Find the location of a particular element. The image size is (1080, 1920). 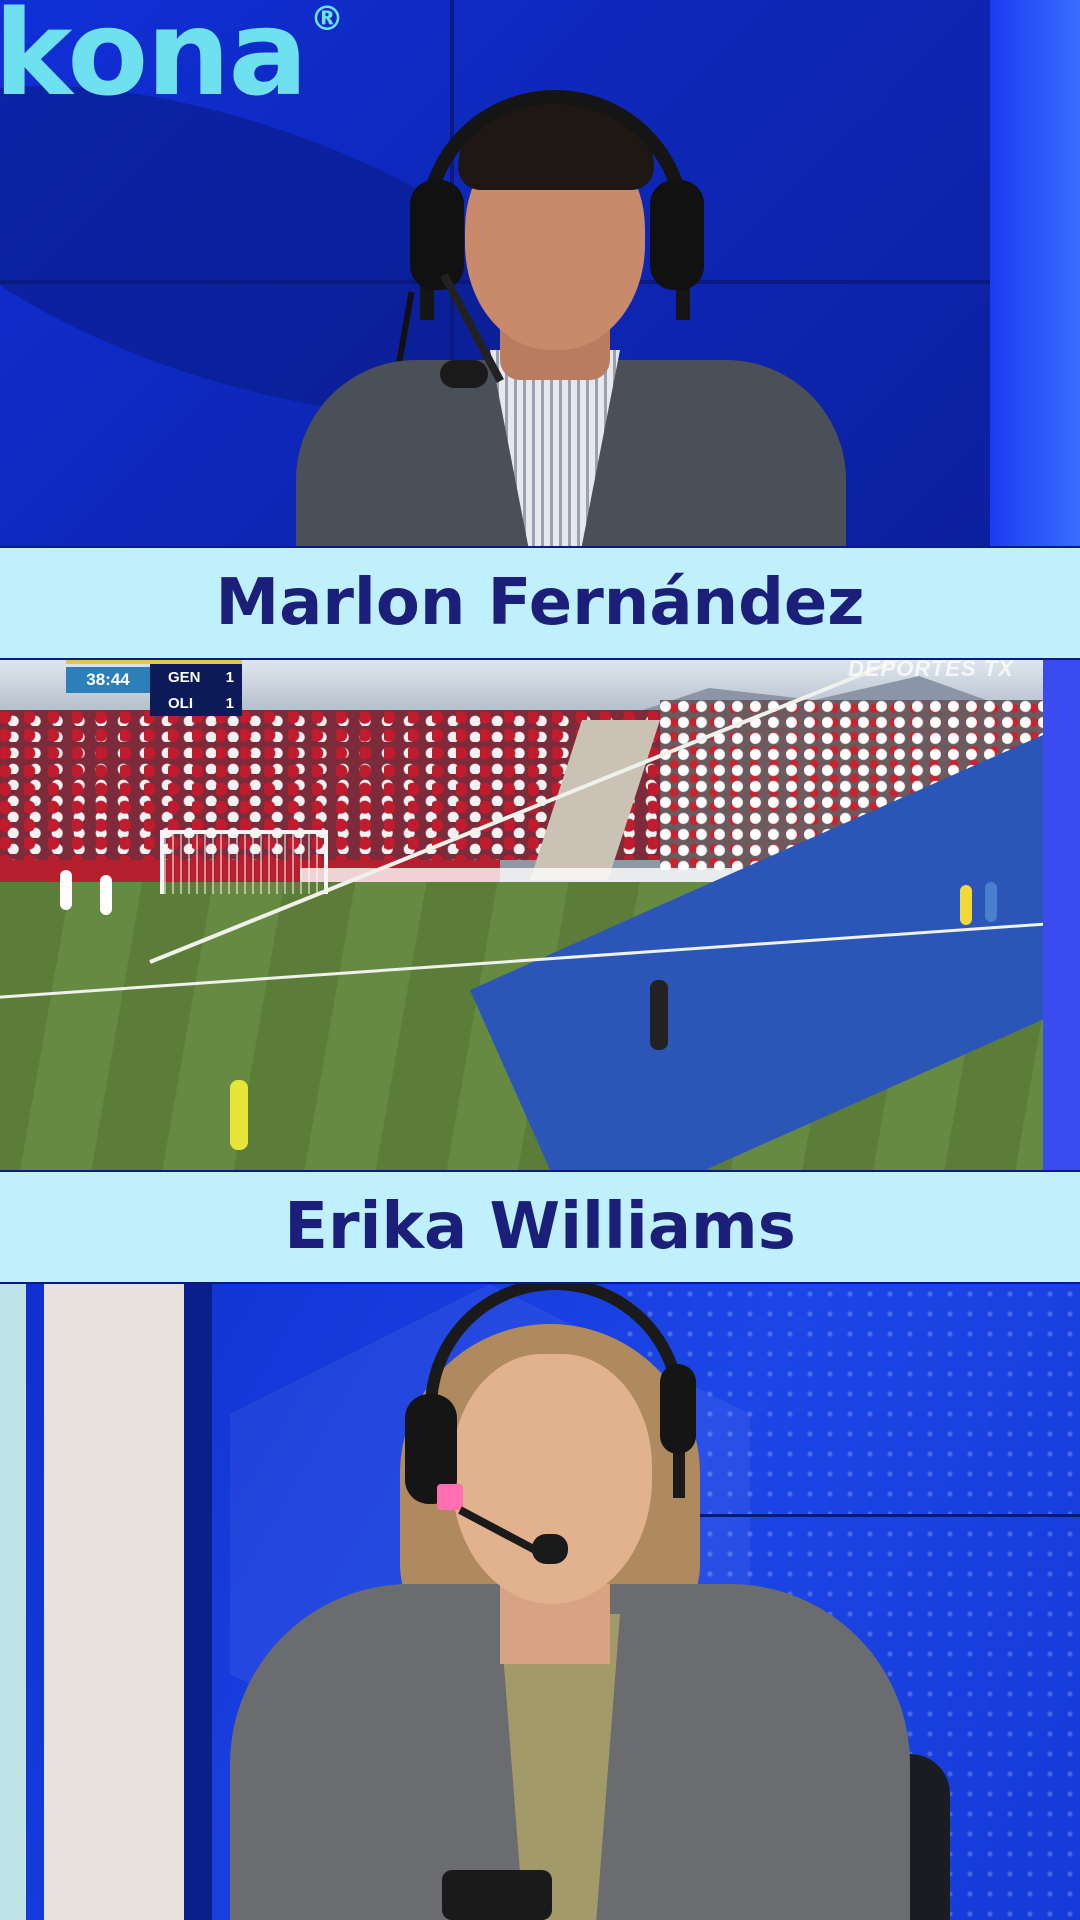

name-banner-top: Marlon Fernández is located at coordinates (540, 603).